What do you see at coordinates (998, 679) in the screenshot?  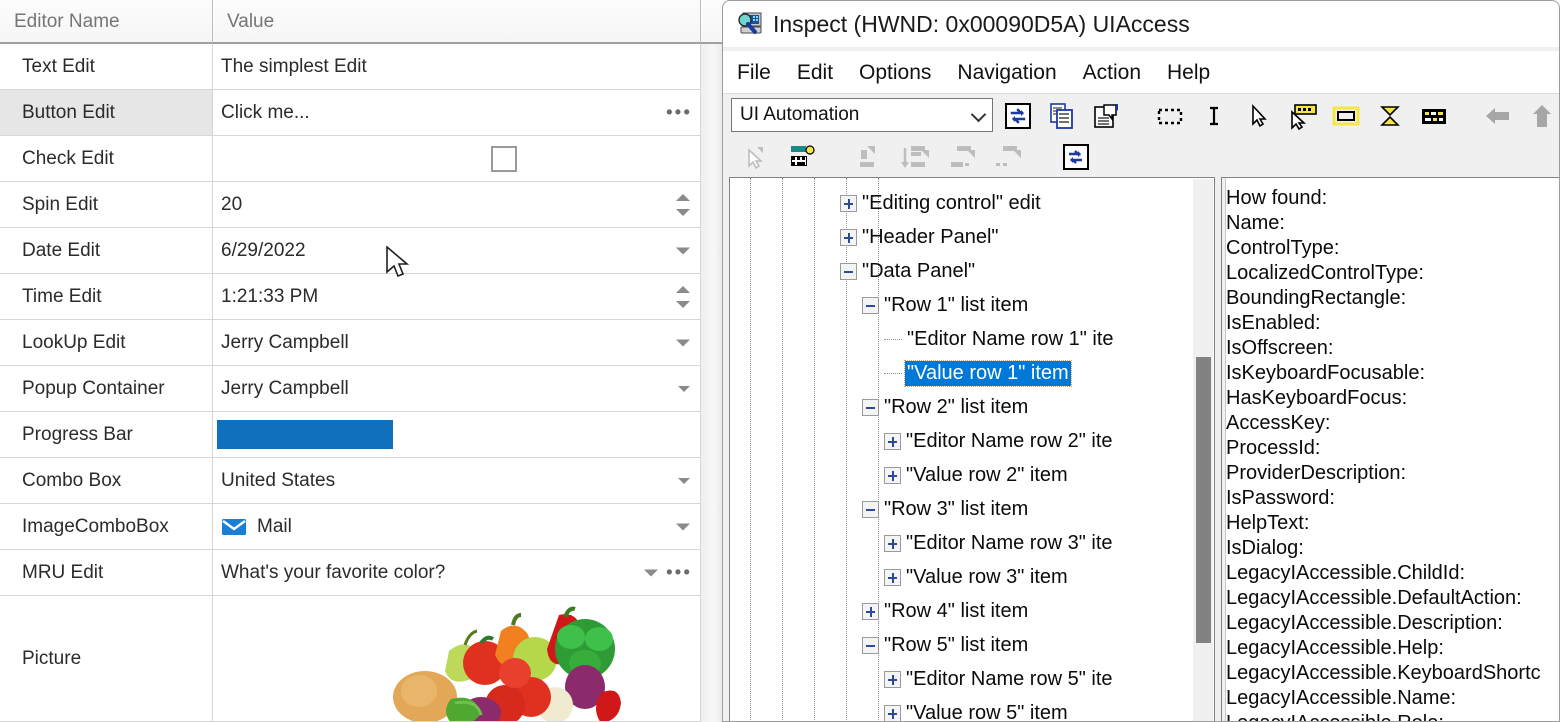 I see `tree-item: "Editor Name row 5" ite` at bounding box center [998, 679].